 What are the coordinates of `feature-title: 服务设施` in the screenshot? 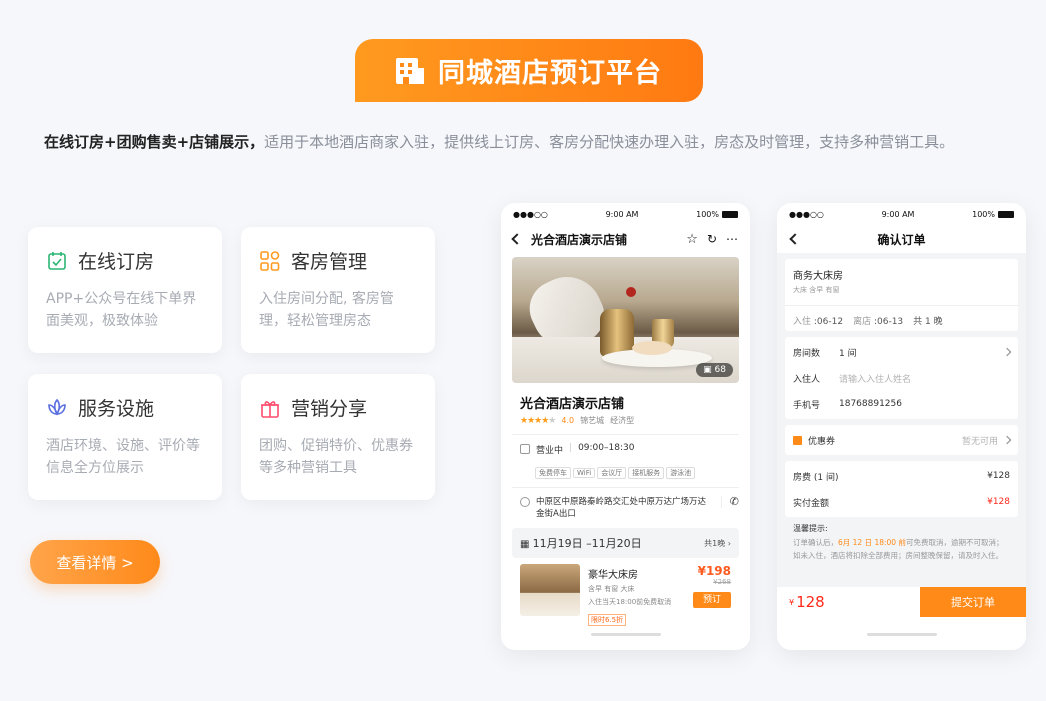 It's located at (116, 409).